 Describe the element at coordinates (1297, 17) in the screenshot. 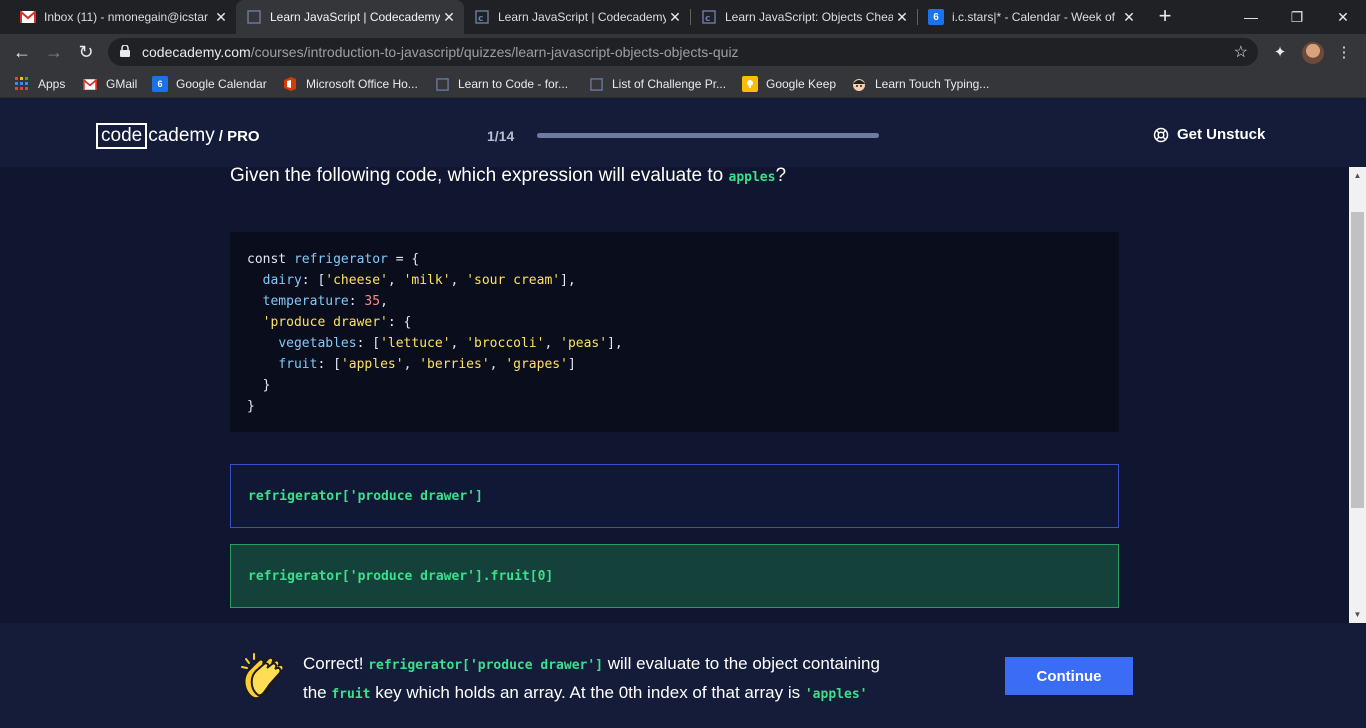

I see `restore-button: ❐` at that location.